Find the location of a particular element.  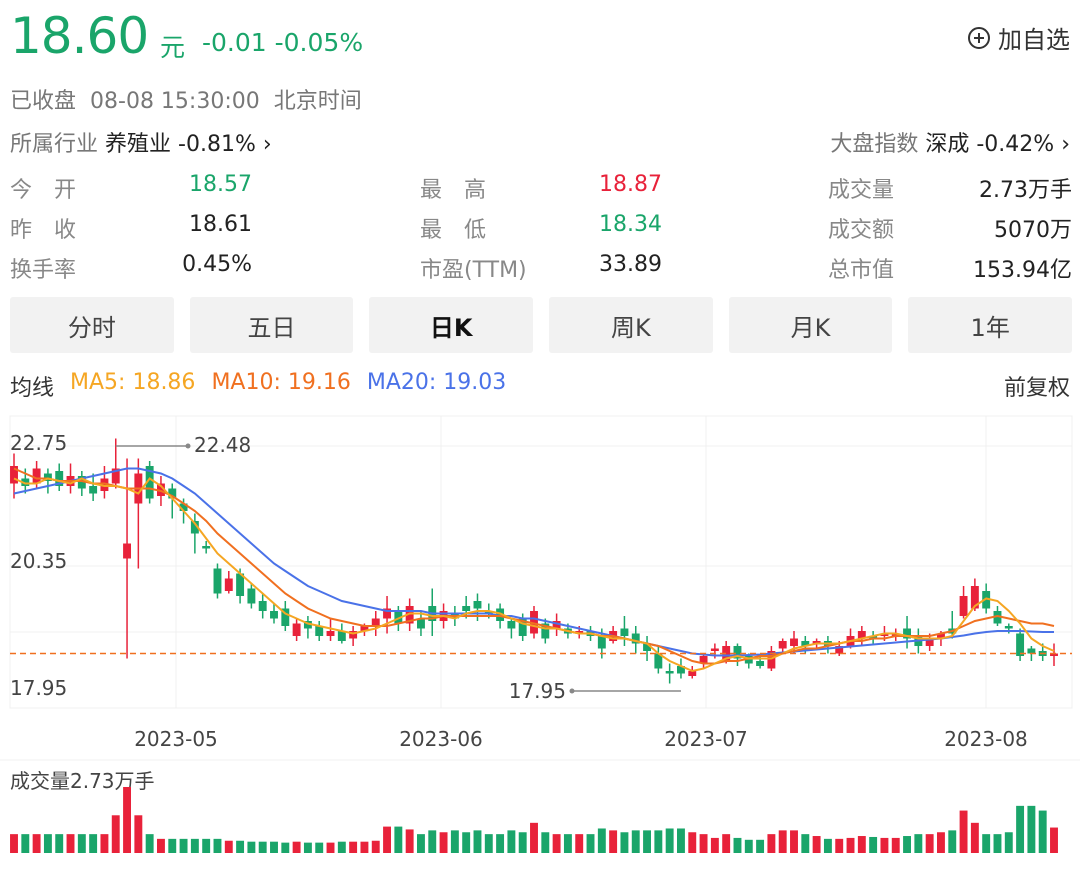

index-name: 深成 is located at coordinates (947, 144).